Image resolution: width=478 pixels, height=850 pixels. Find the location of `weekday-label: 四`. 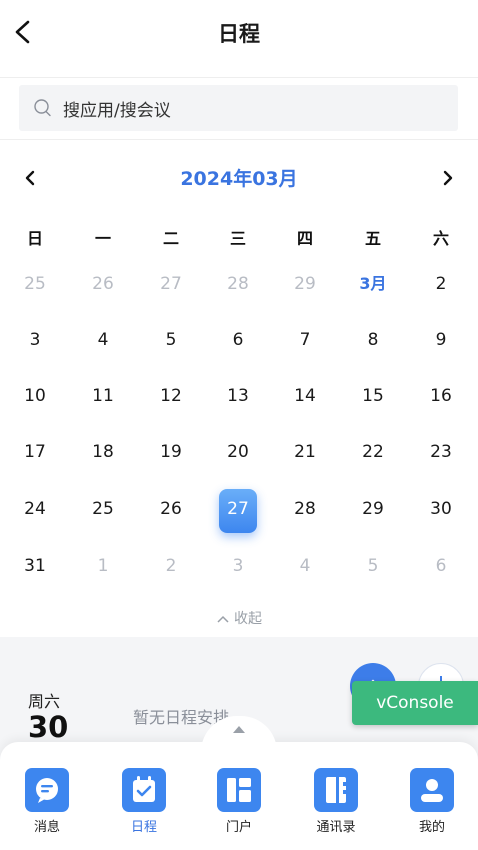

weekday-label: 四 is located at coordinates (304, 238).